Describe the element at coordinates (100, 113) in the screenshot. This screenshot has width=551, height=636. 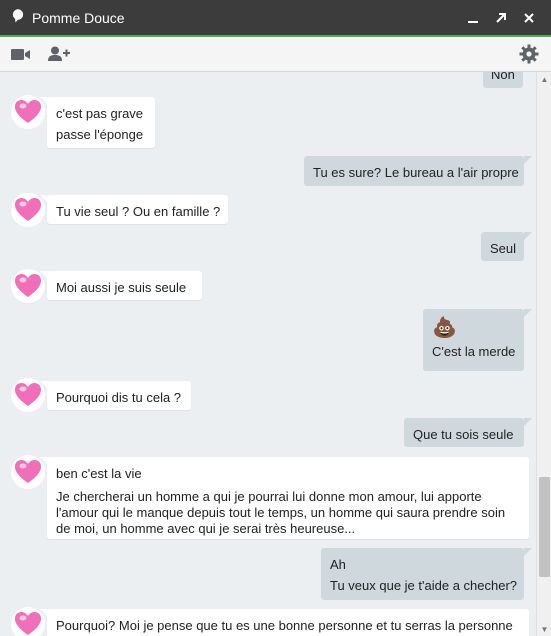
I see `message-text: c'est pas grave` at that location.